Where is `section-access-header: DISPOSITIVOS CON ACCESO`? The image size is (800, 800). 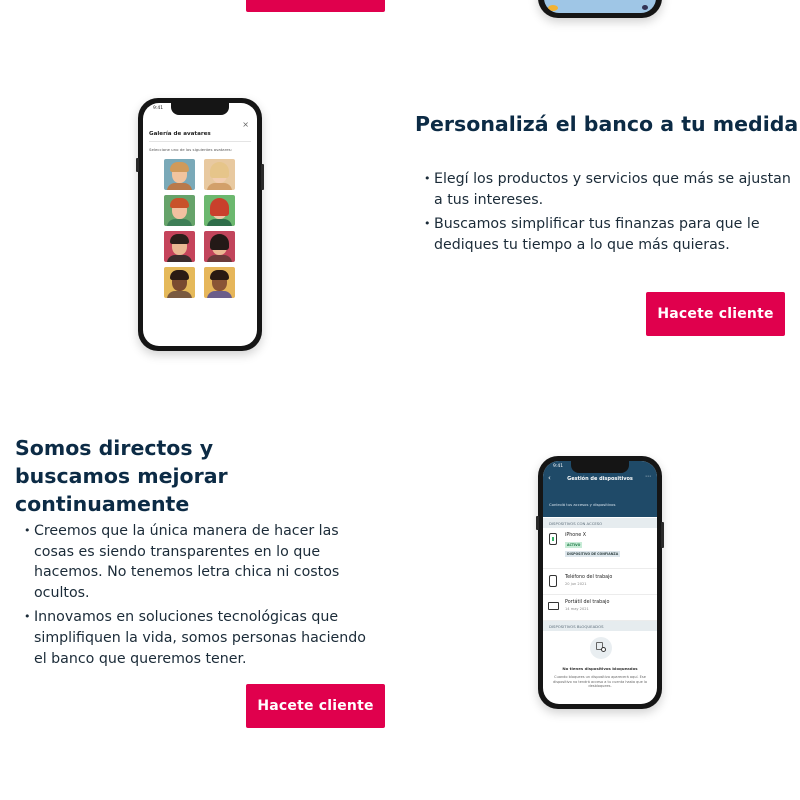
section-access-header: DISPOSITIVOS CON ACCESO is located at coordinates (600, 523).